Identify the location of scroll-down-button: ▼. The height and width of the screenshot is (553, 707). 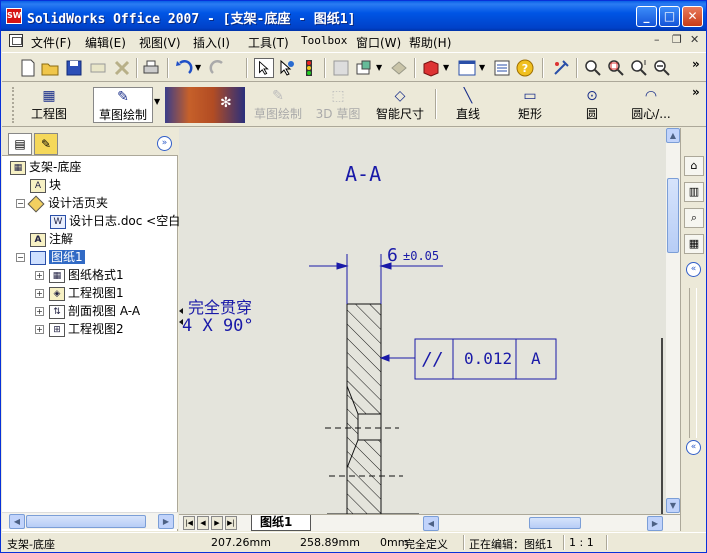
(673, 505).